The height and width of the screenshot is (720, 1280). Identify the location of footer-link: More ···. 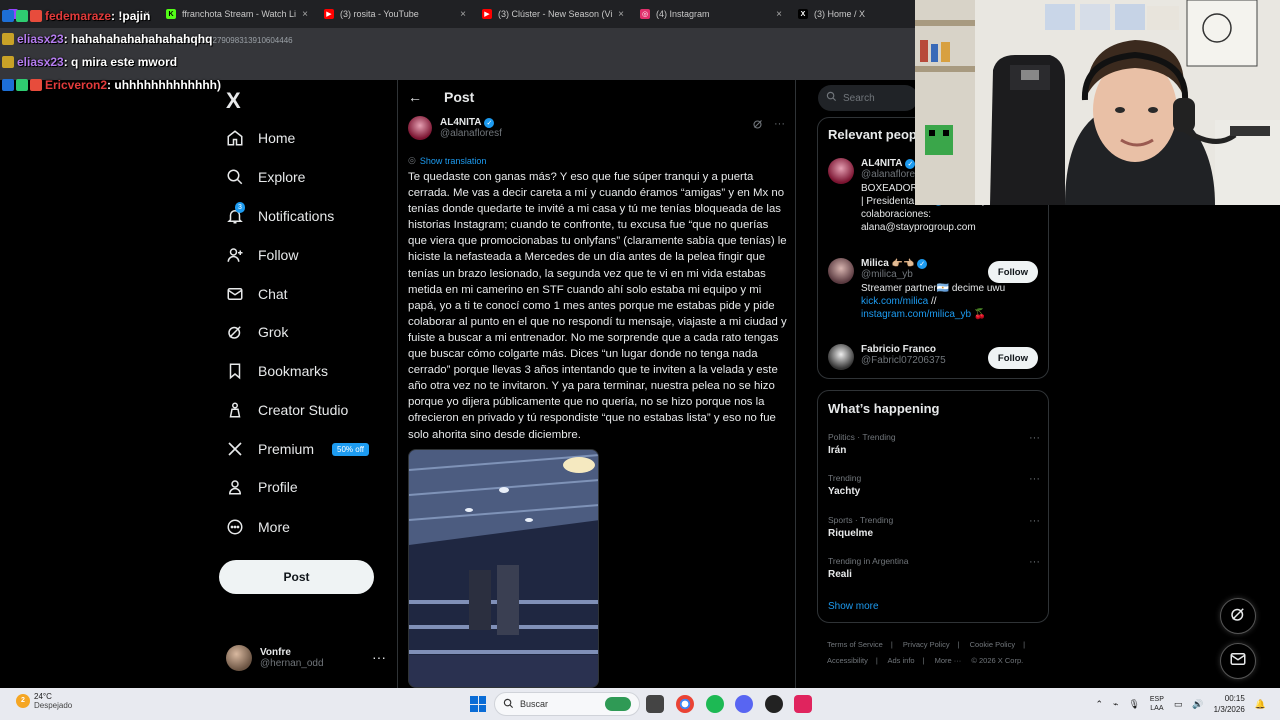
(948, 660).